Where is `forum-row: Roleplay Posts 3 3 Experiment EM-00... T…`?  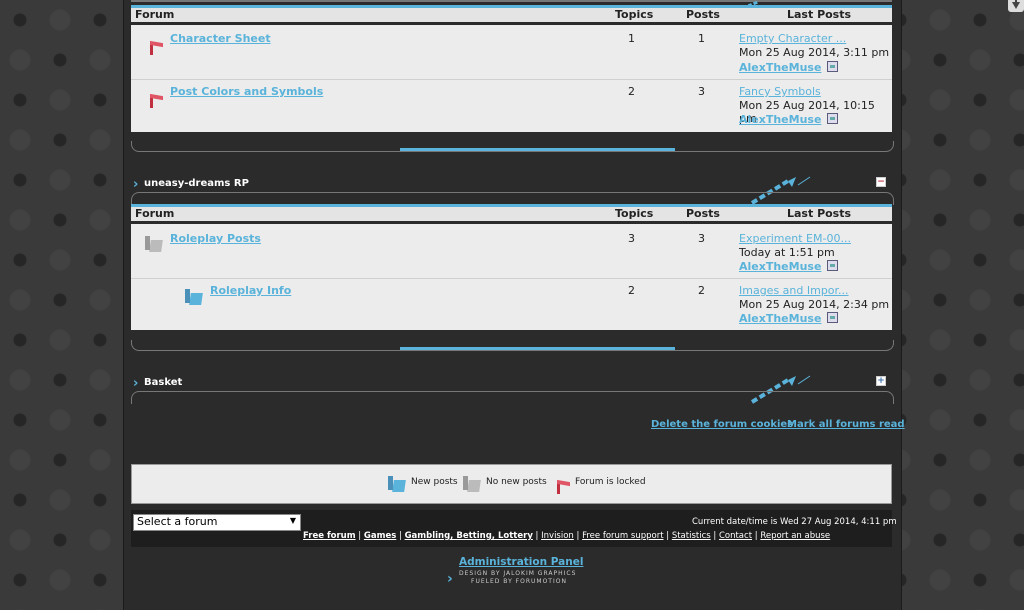 forum-row: Roleplay Posts 3 3 Experiment EM-00... T… is located at coordinates (511, 250).